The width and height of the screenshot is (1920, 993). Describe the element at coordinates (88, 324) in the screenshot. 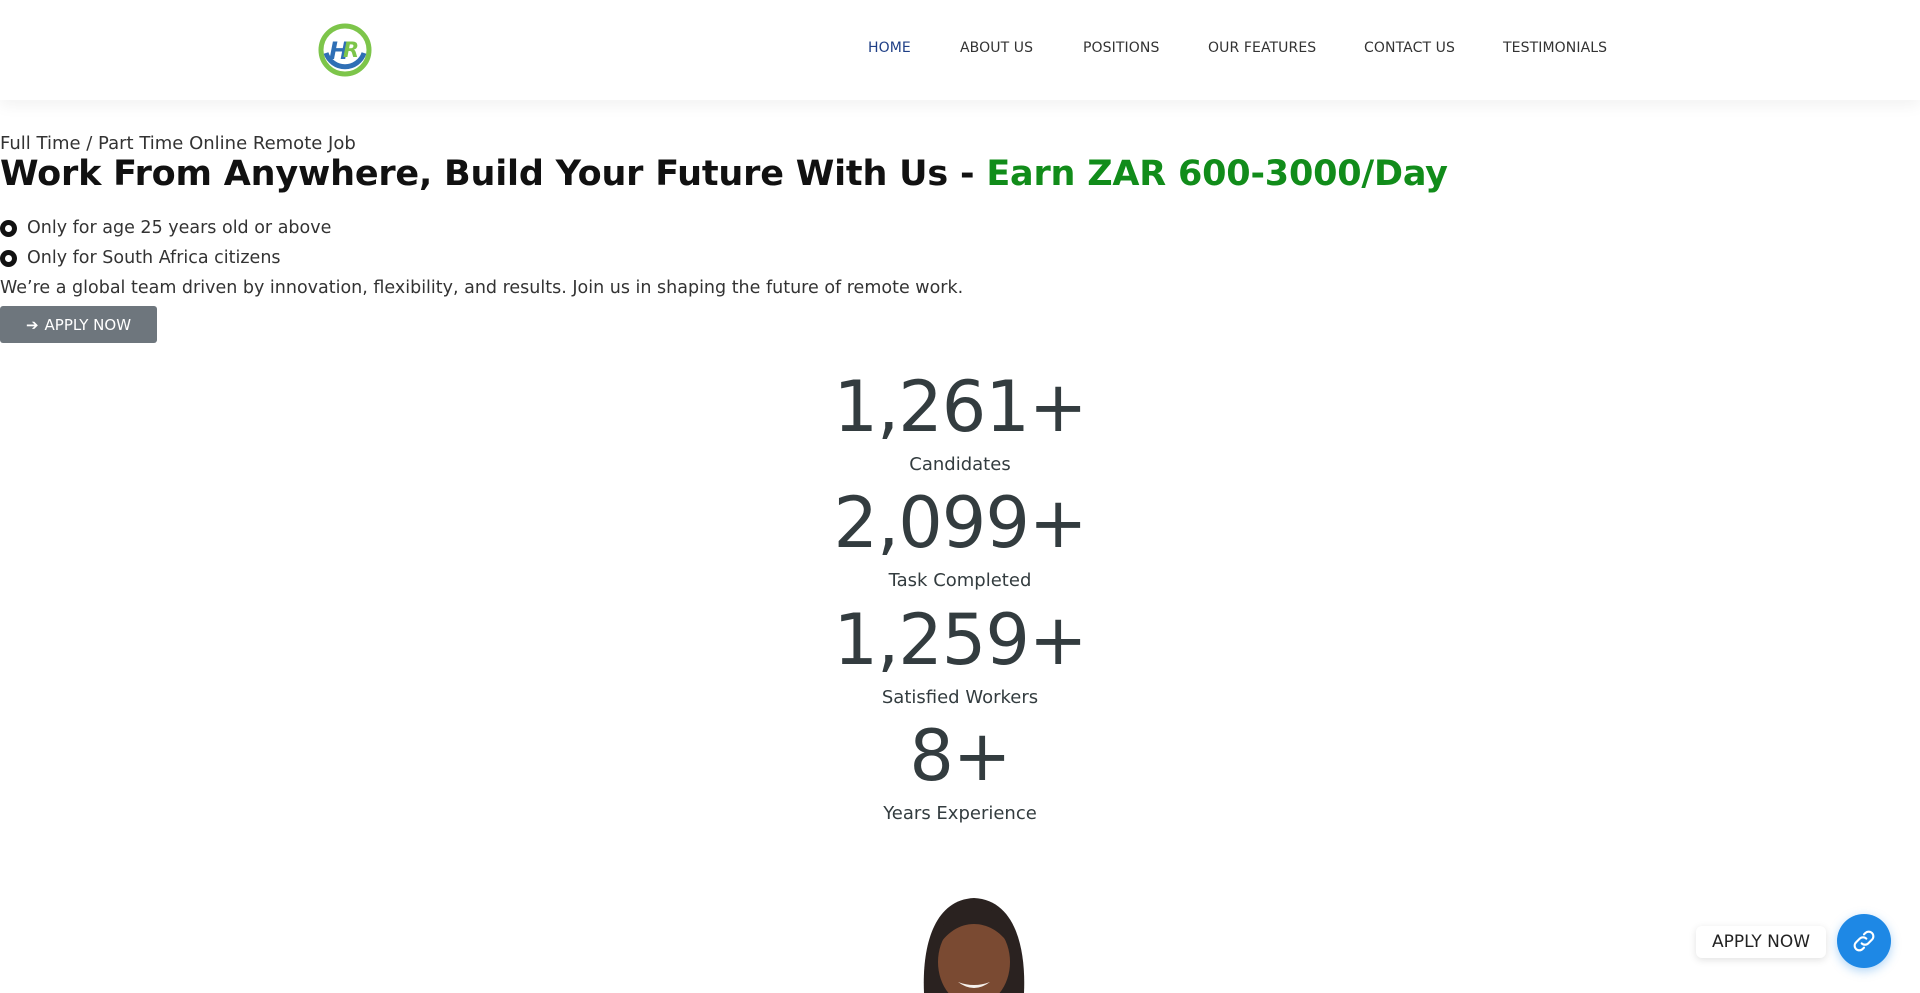

I see `apply-now-label: APPLY NOW` at that location.